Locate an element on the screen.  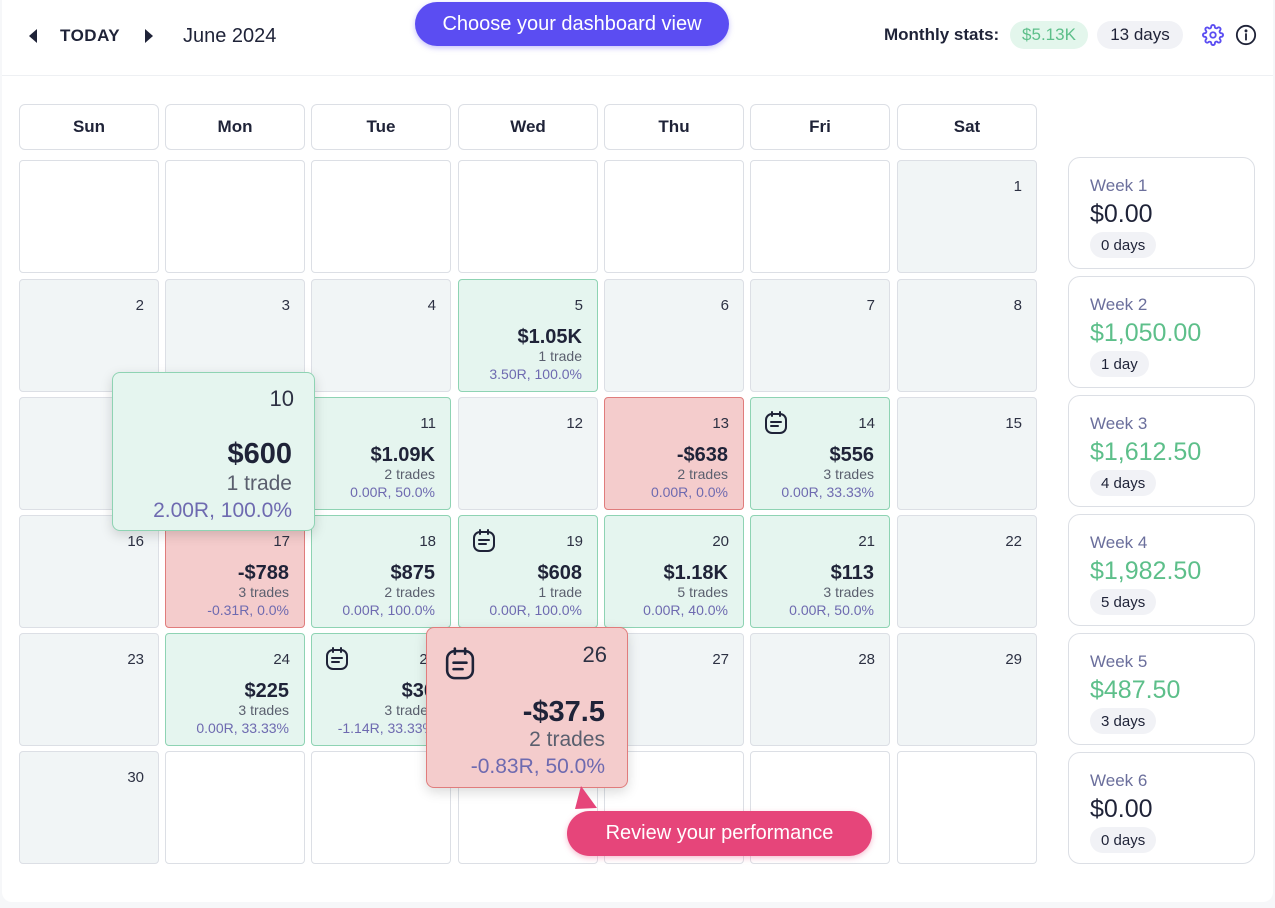
weekday-header: Sat is located at coordinates (967, 127).